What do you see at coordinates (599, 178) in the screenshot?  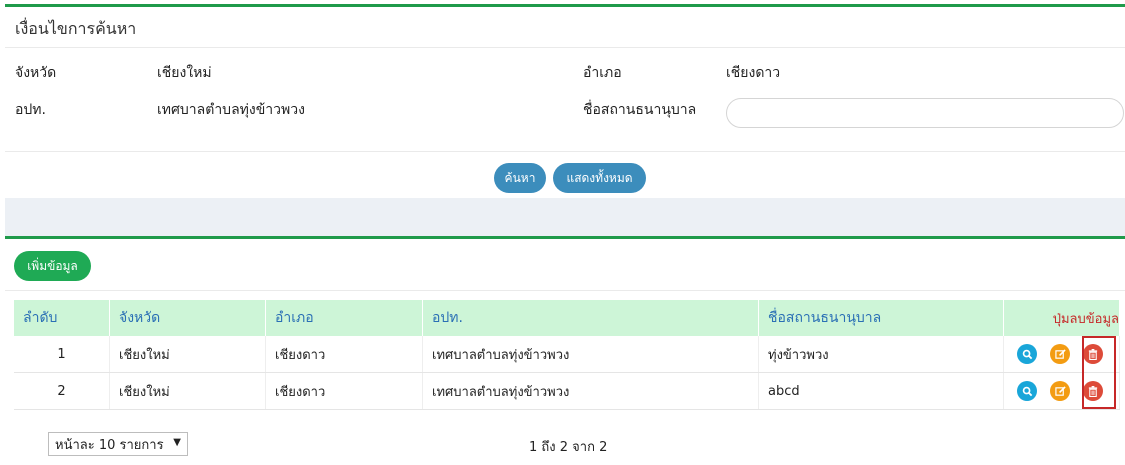 I see `show-all-button: แสดงทั้งหมด` at bounding box center [599, 178].